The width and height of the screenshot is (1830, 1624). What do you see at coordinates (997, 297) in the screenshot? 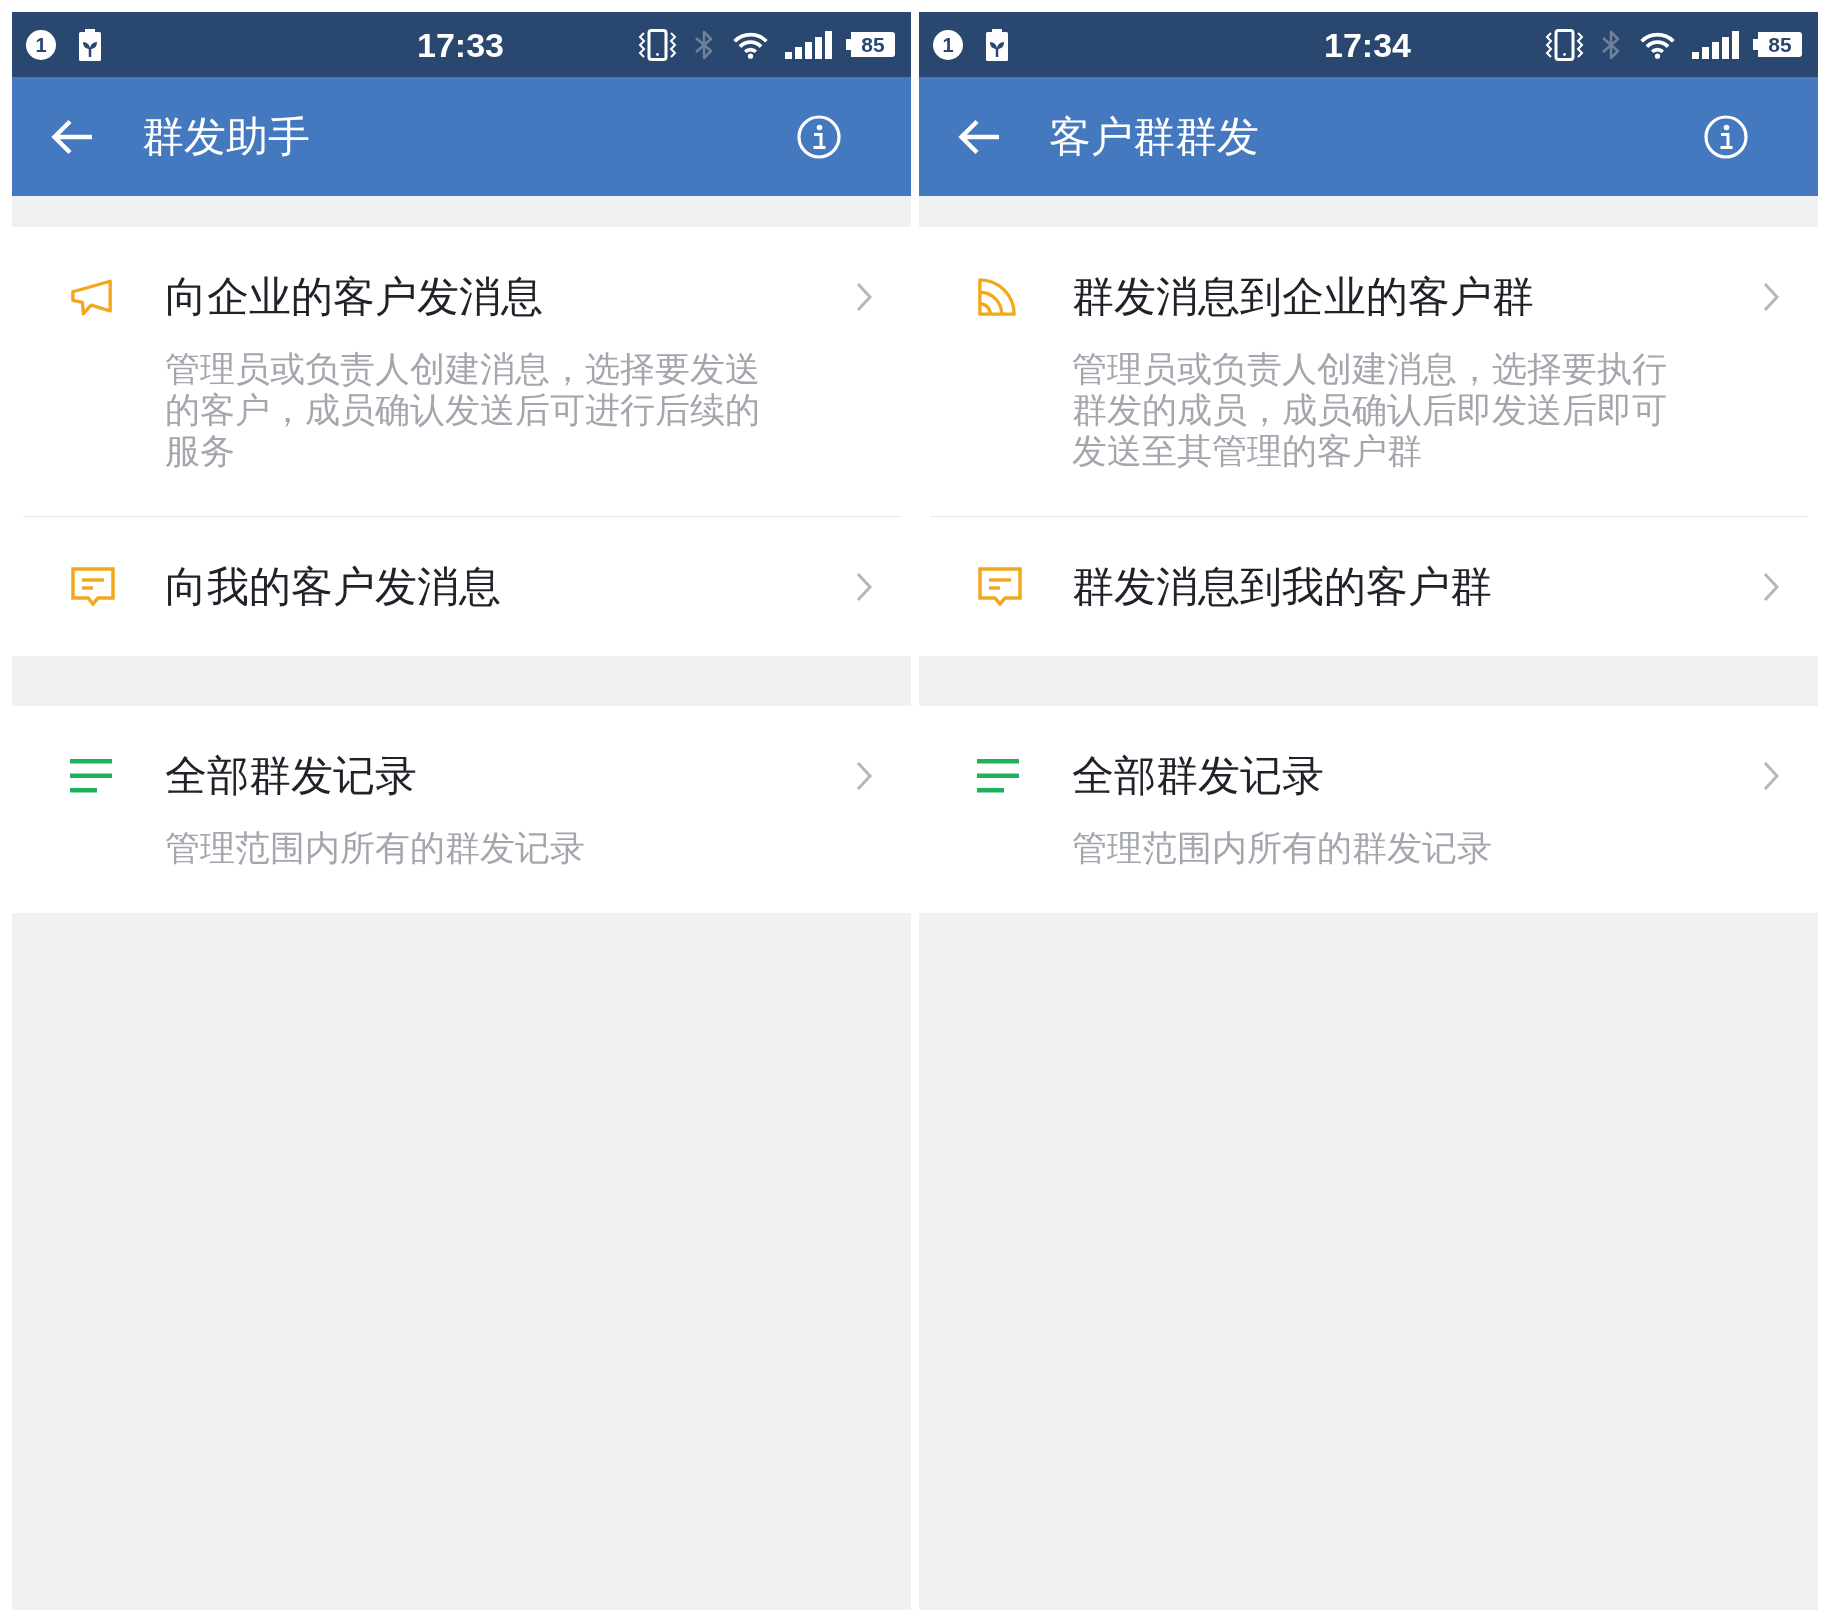
I see `broadcast-icon` at bounding box center [997, 297].